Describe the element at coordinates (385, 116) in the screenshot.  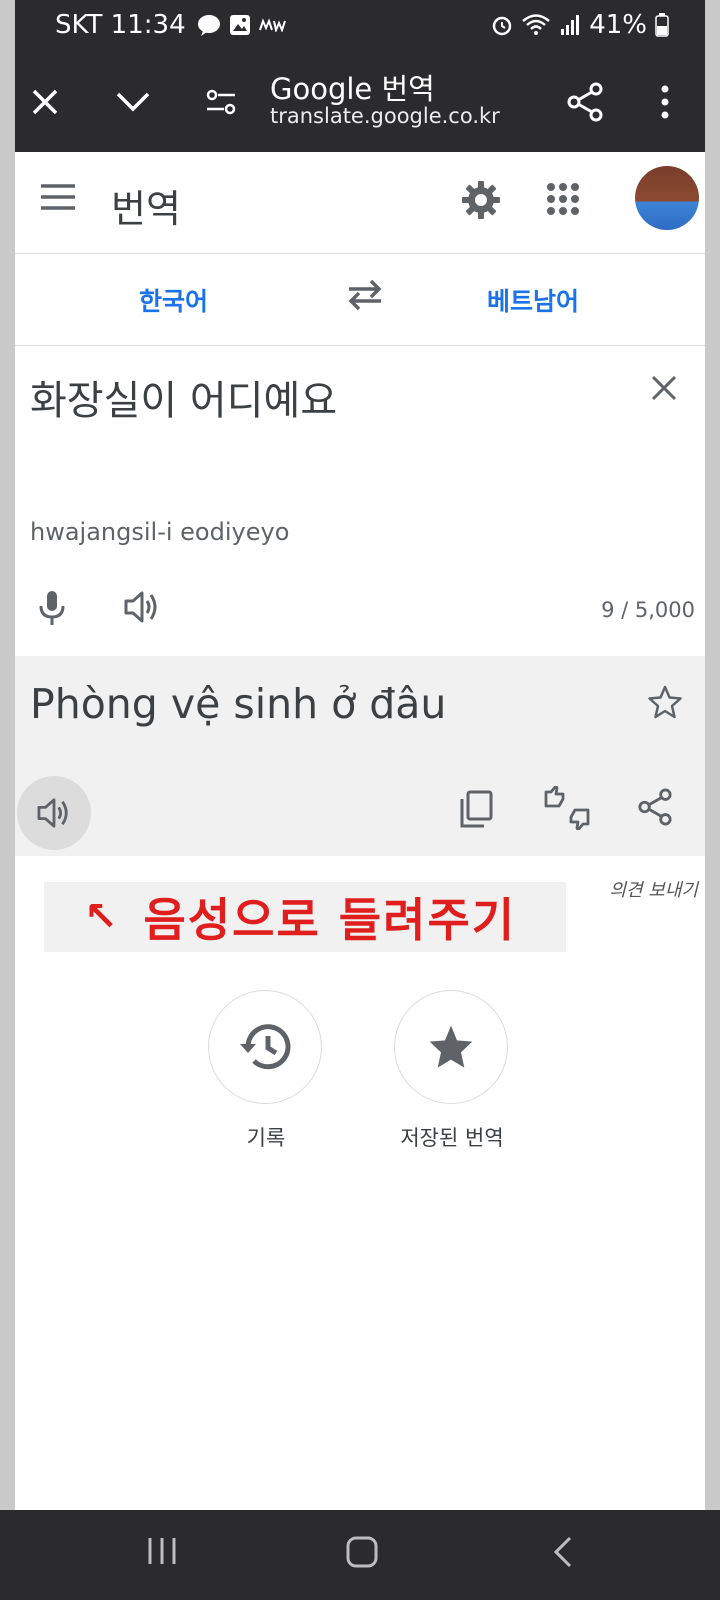
I see `browser-url: translate.google.co.kr` at that location.